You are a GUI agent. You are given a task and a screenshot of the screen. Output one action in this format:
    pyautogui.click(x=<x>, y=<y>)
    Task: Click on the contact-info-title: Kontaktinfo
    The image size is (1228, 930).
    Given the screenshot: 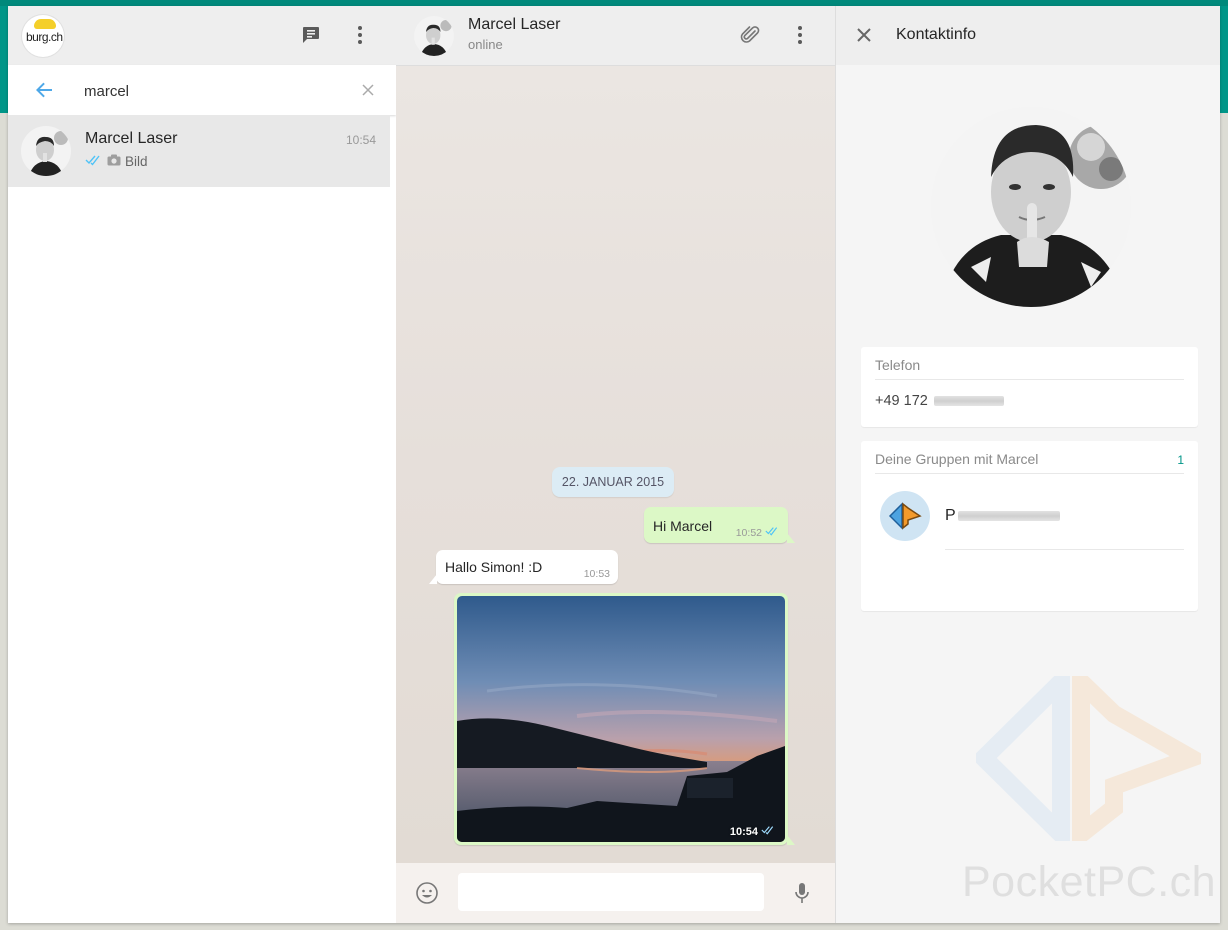 What is the action you would take?
    pyautogui.click(x=936, y=34)
    